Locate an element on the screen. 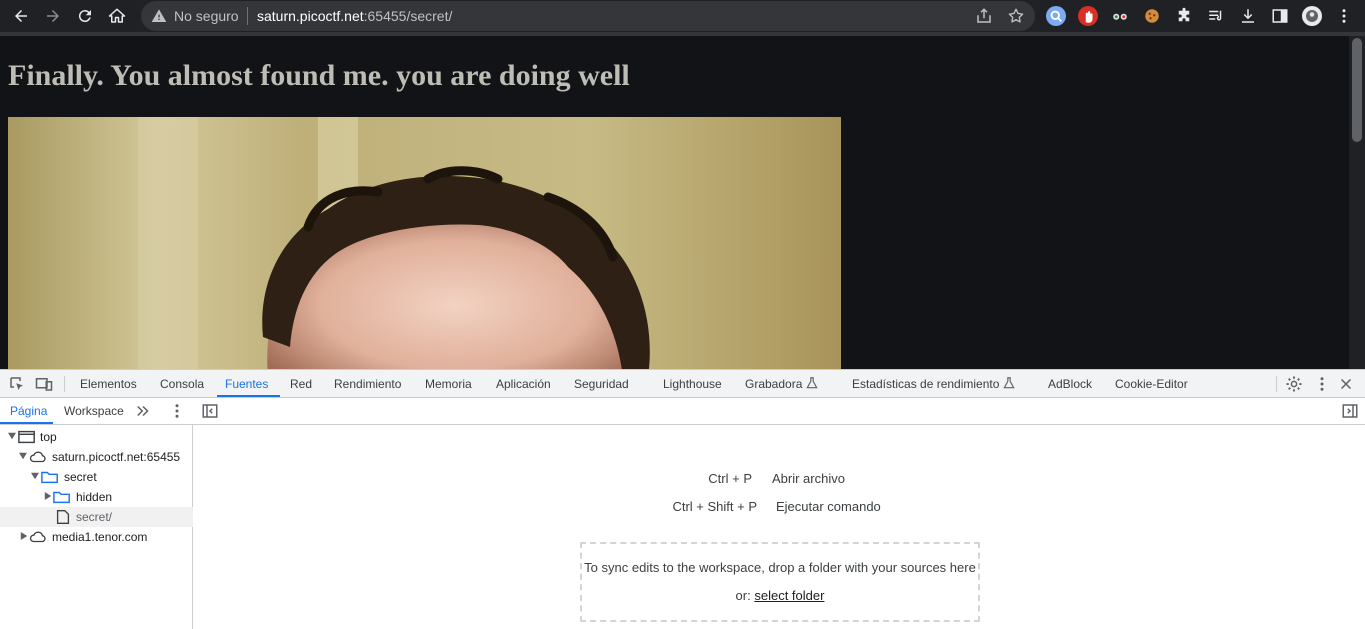  tab-aplicacion: Aplicación is located at coordinates (523, 384).